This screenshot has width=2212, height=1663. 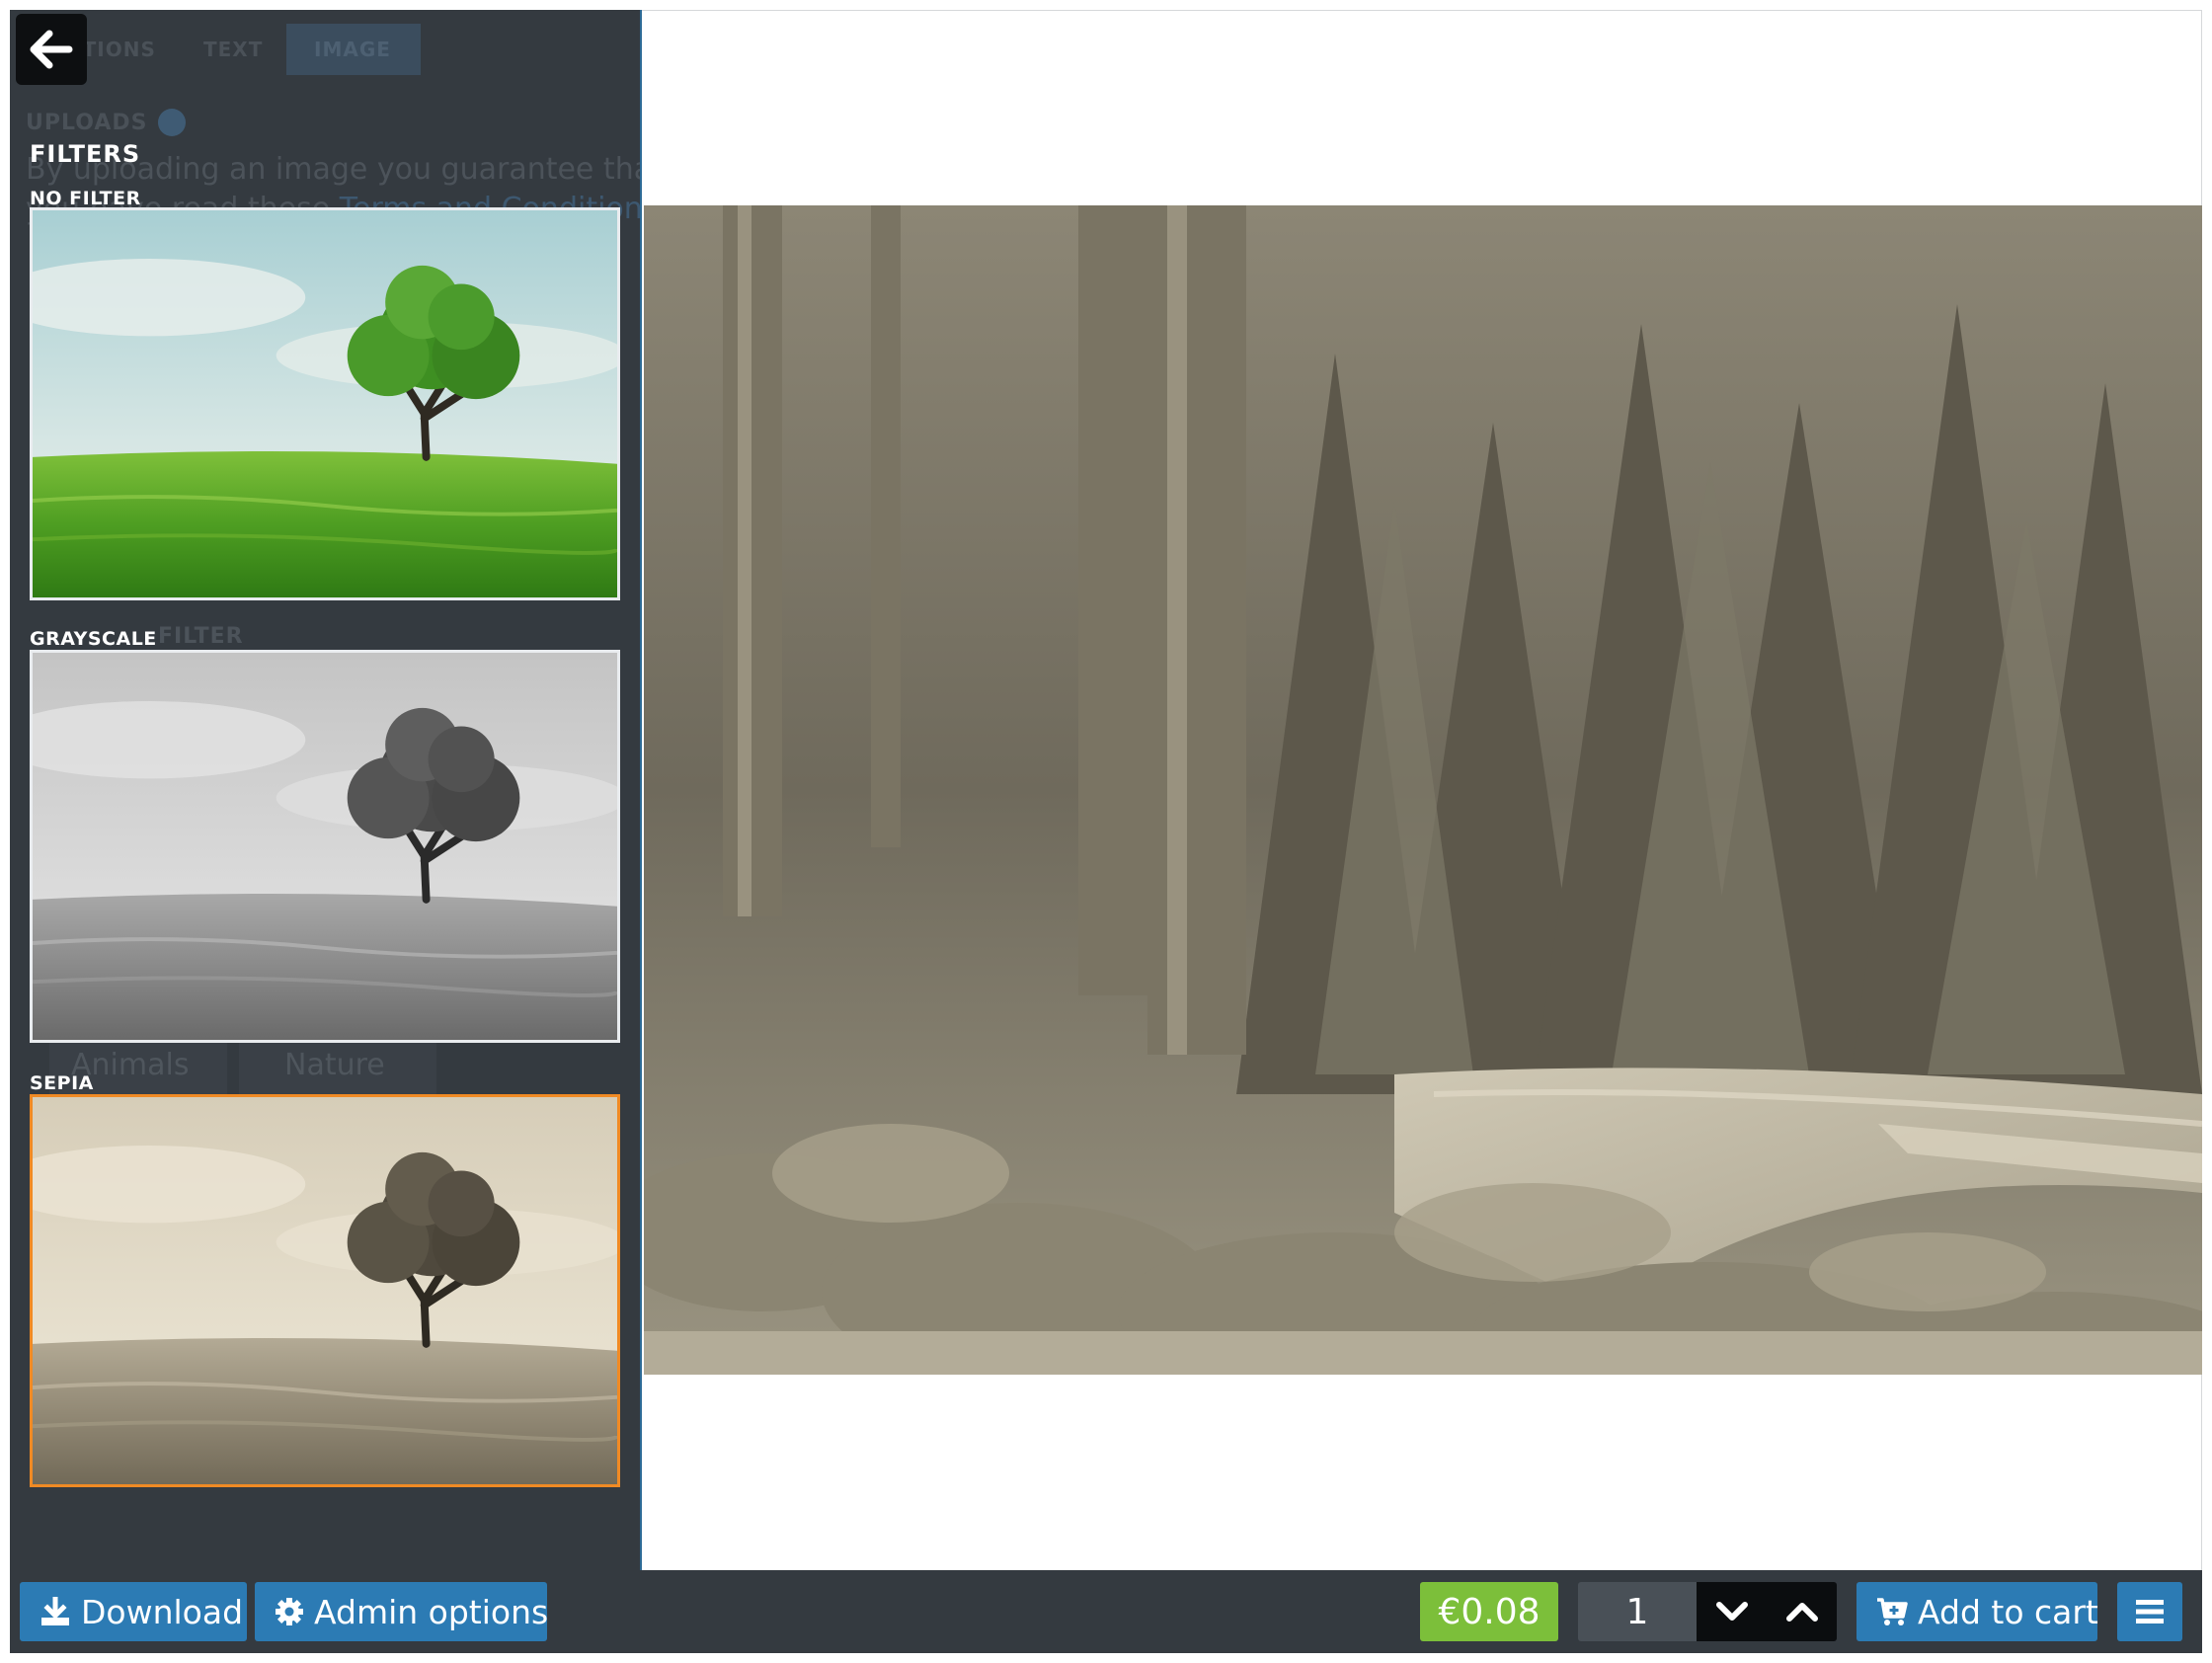 I want to click on tree-thumbnail-sepia, so click(x=325, y=1290).